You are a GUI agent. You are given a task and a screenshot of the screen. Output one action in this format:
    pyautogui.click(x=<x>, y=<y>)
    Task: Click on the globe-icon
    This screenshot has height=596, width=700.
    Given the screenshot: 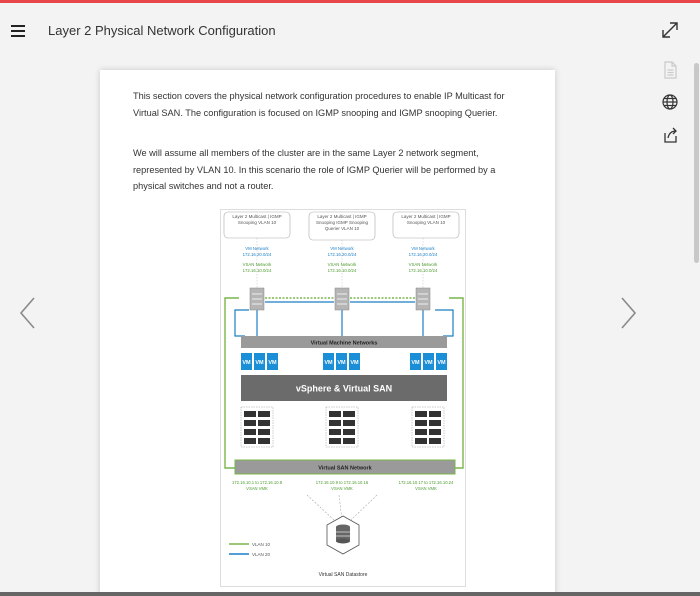 What is the action you would take?
    pyautogui.click(x=670, y=102)
    